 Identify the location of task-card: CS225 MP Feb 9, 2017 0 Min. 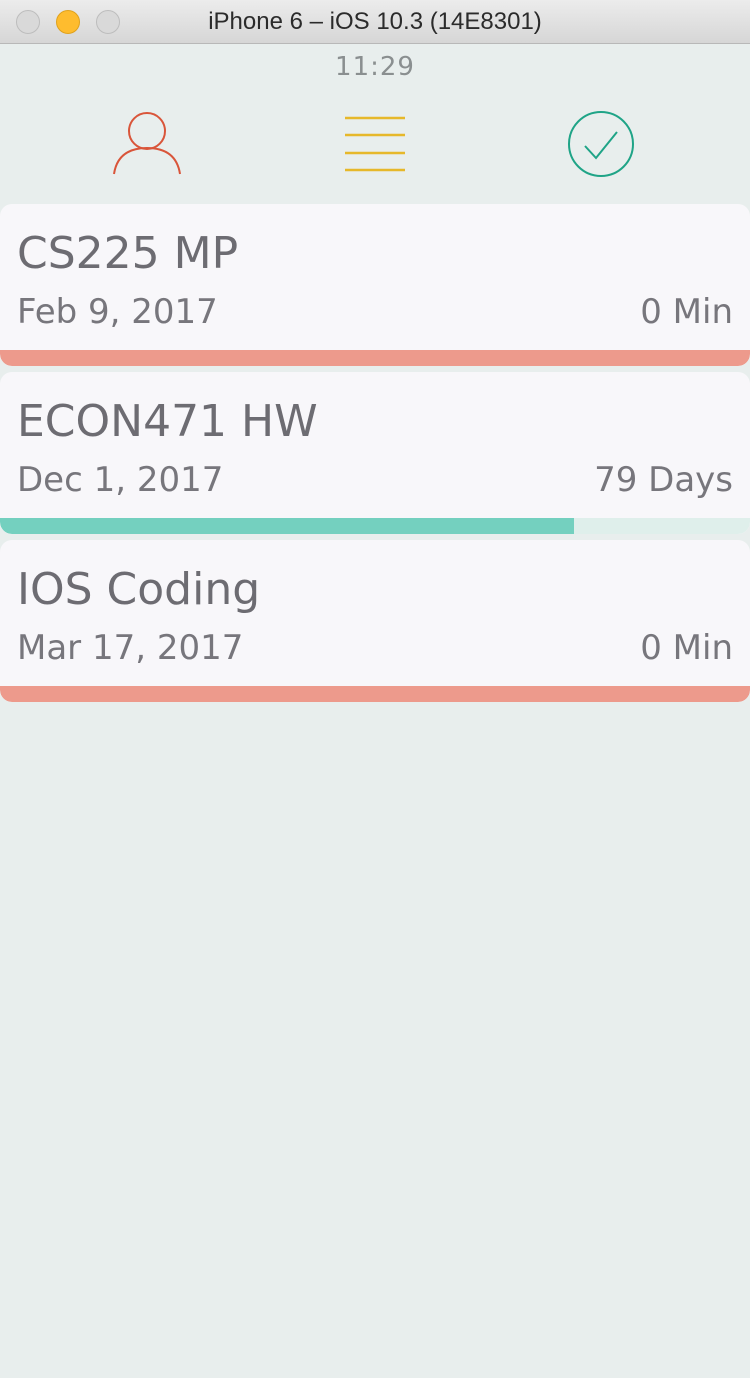
(375, 285).